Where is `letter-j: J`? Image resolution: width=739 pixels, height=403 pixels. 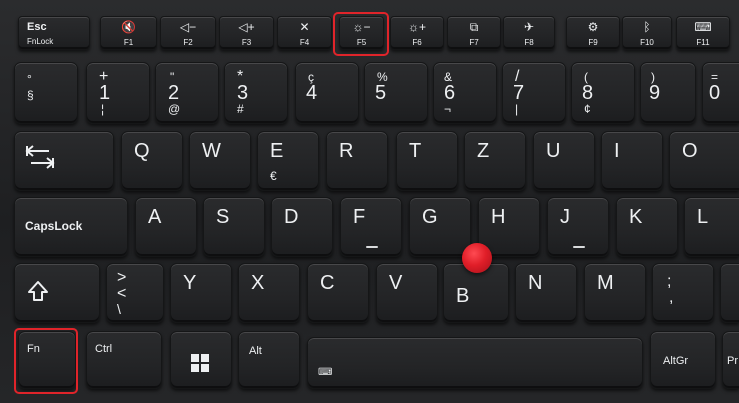 letter-j: J is located at coordinates (565, 217).